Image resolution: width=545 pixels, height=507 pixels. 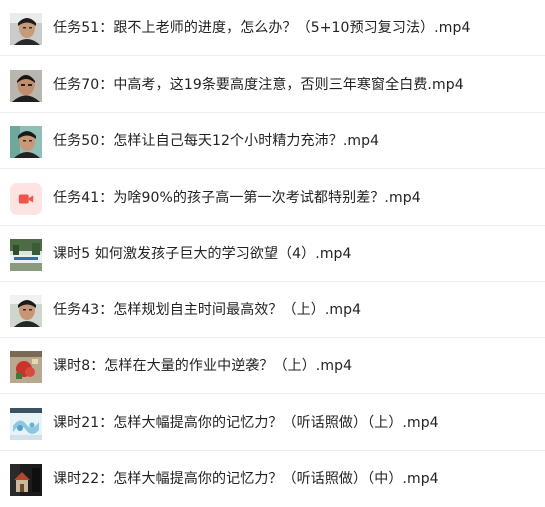 What do you see at coordinates (203, 366) in the screenshot?
I see `file-name: 课时8：怎样在大量的作业中逆袭？（上）.mp4` at bounding box center [203, 366].